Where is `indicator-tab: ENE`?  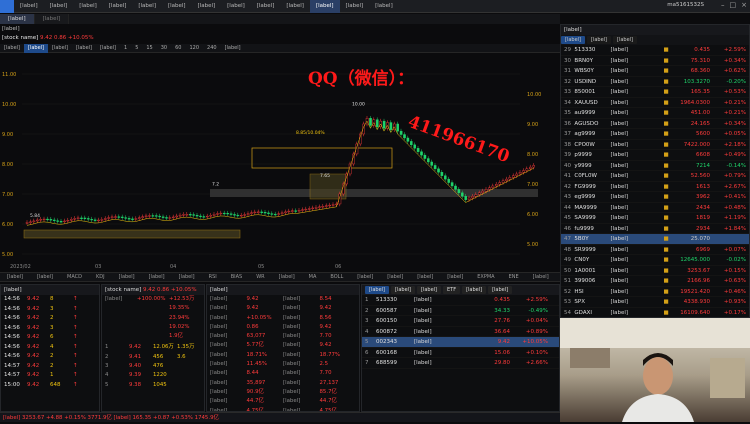
indicator-tab: ENE is located at coordinates (514, 277).